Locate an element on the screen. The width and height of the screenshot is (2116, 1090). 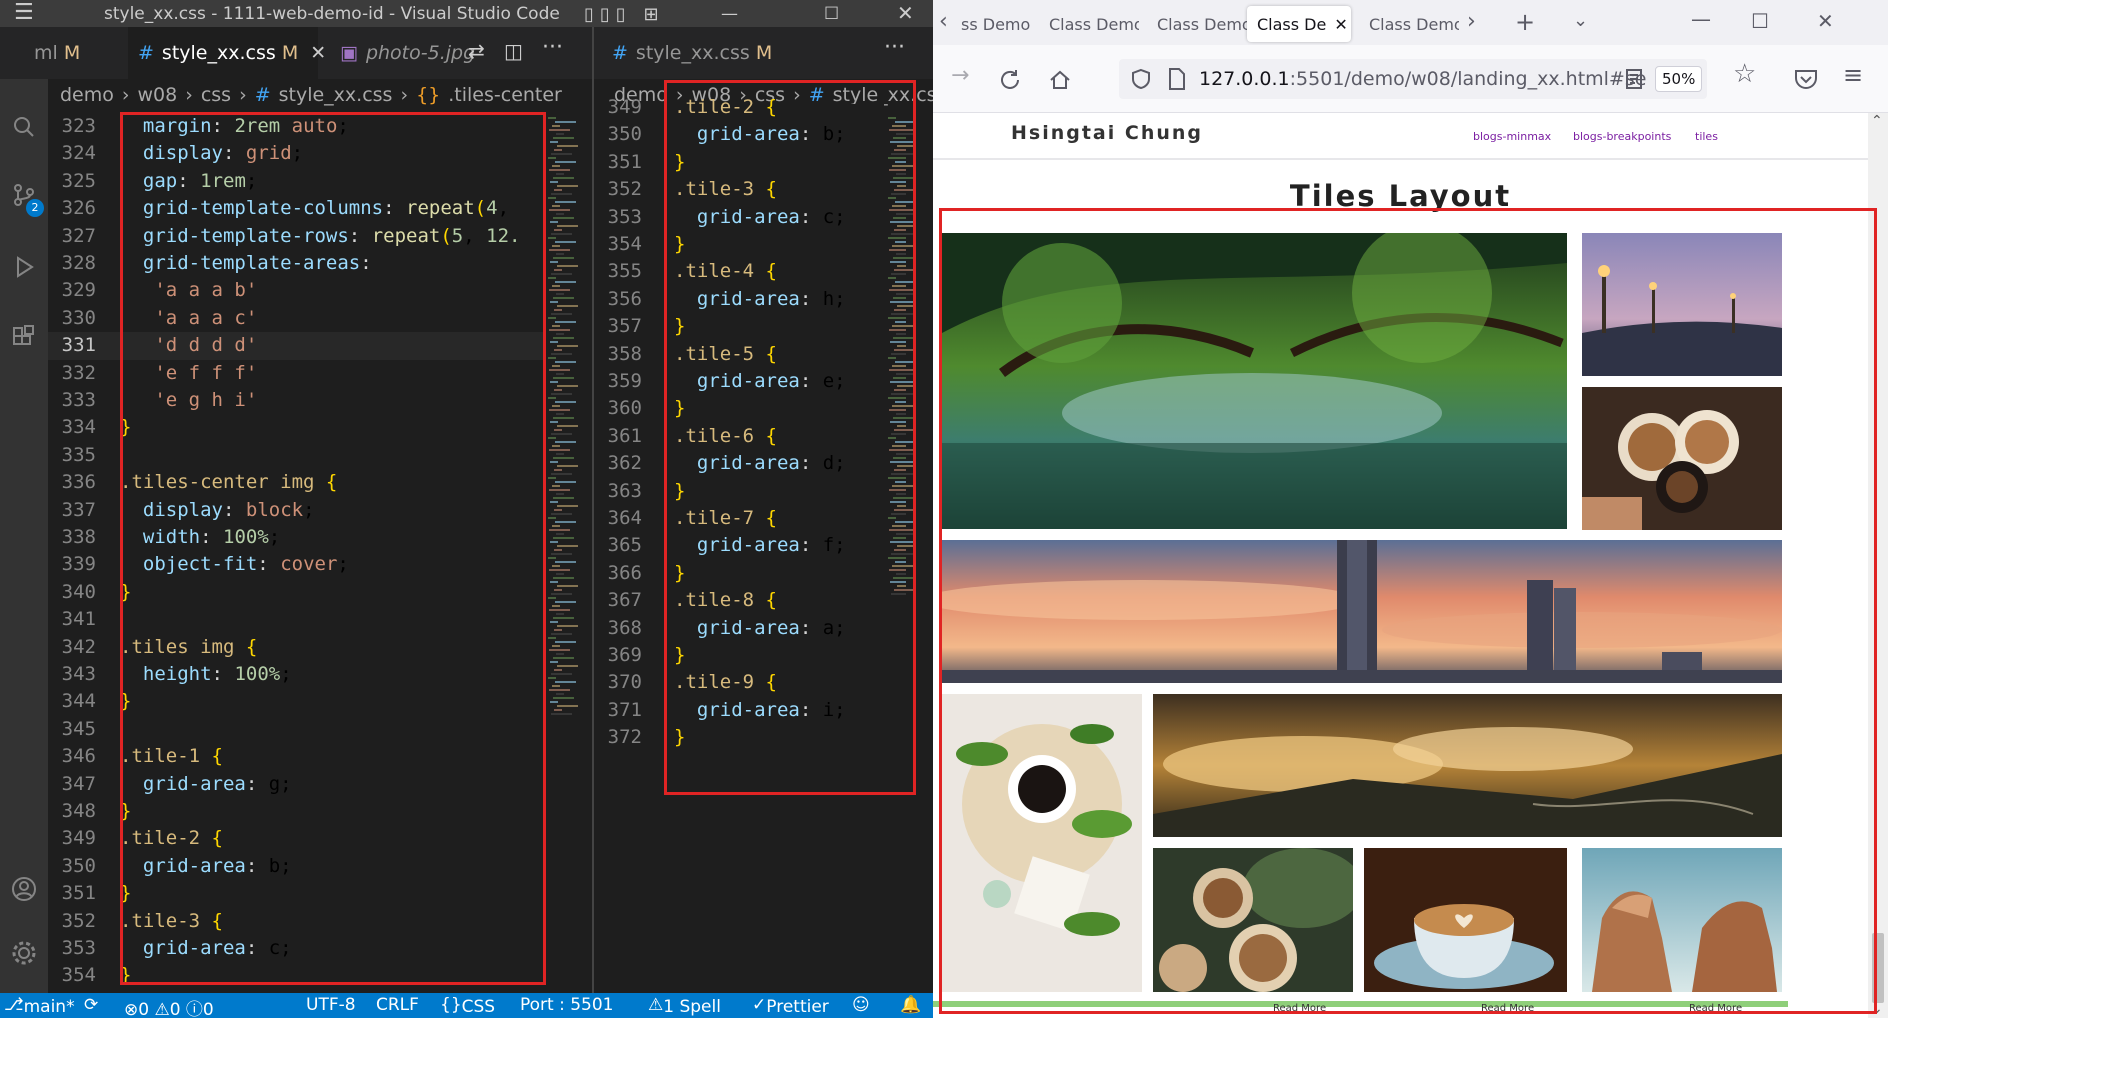
browser-tab: Class Demo is located at coordinates (1197, 24).